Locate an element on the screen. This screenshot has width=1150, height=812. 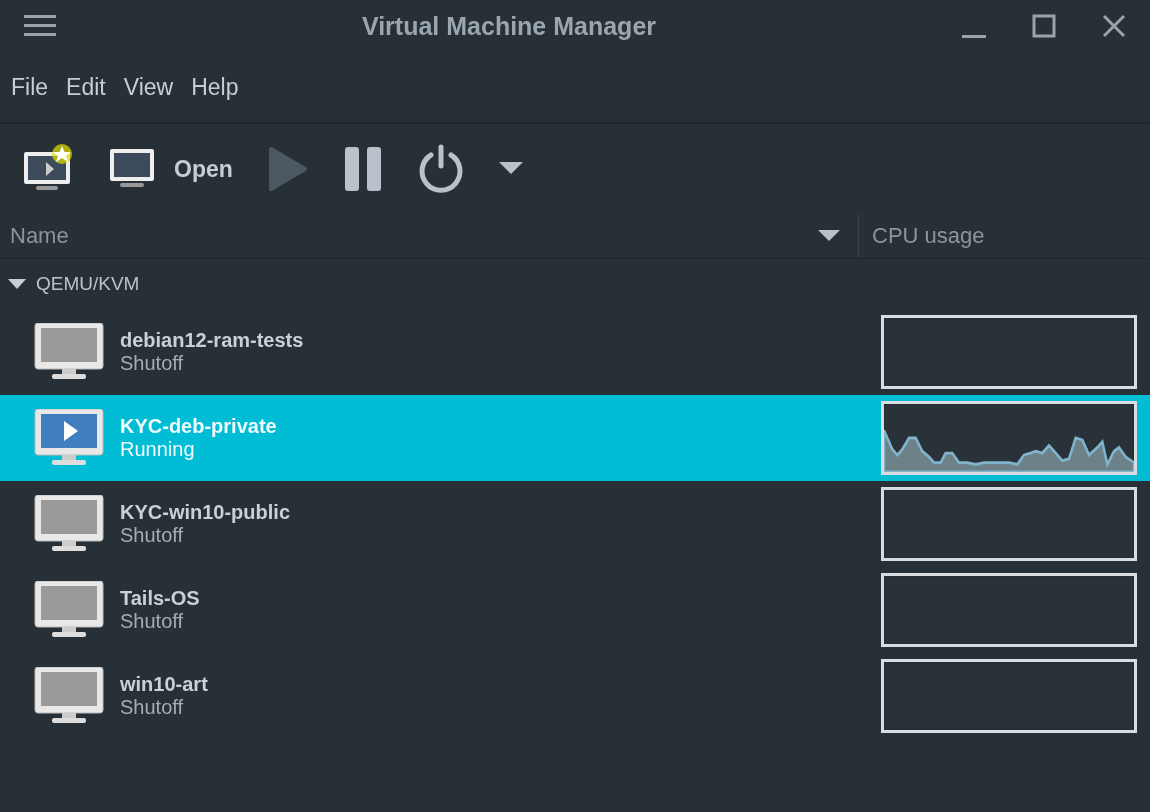
open-button: Open is located at coordinates (170, 169).